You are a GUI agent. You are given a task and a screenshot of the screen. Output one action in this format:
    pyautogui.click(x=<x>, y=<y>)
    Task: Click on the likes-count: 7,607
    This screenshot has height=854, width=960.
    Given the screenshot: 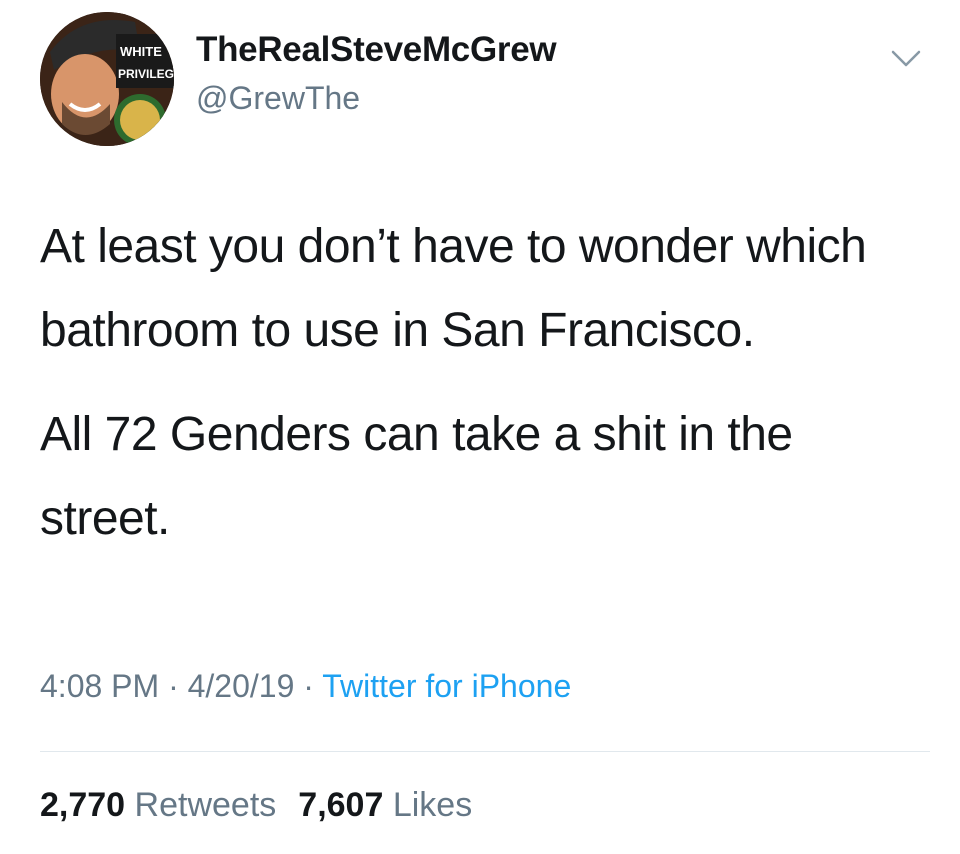 What is the action you would take?
    pyautogui.click(x=341, y=805)
    